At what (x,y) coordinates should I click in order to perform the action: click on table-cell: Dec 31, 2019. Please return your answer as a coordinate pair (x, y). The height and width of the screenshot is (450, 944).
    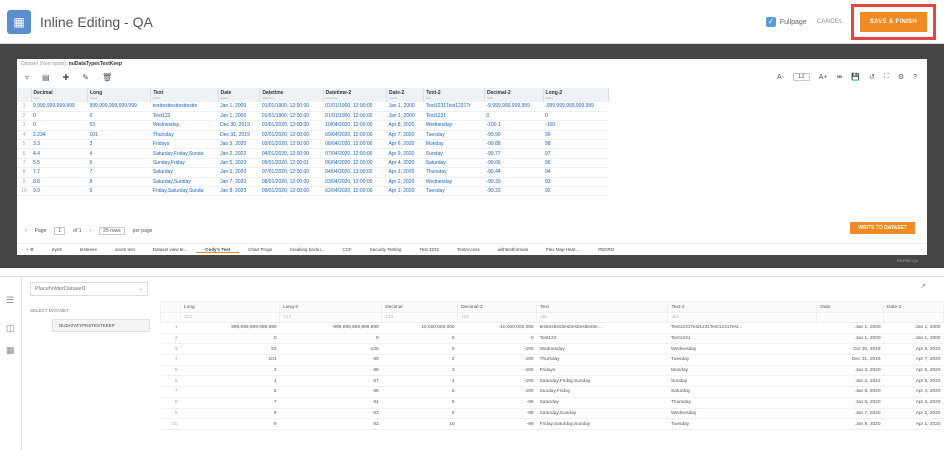
    Looking at the image, I should click on (239, 135).